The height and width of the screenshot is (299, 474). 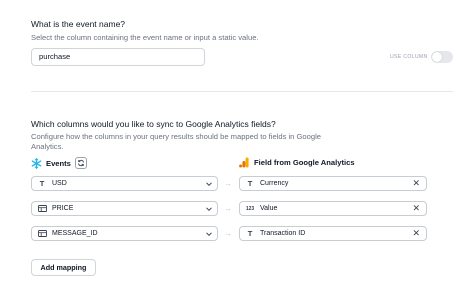 What do you see at coordinates (333, 233) in the screenshot?
I see `ga-field: T Transaction ID ✕` at bounding box center [333, 233].